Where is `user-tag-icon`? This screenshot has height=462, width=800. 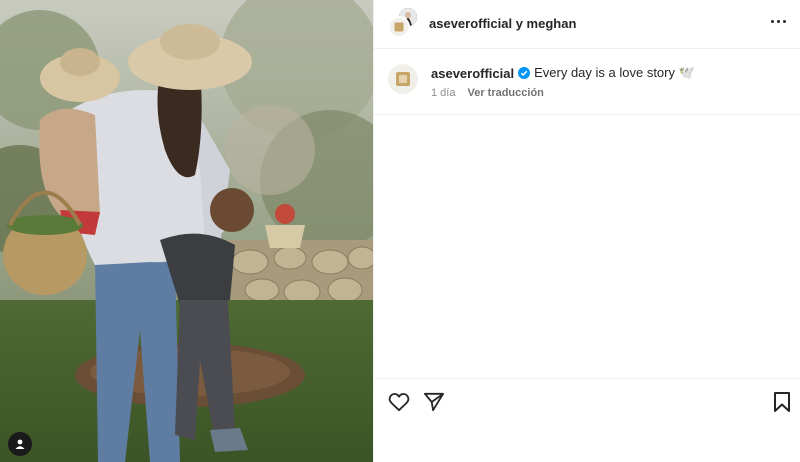
user-tag-icon is located at coordinates (20, 444).